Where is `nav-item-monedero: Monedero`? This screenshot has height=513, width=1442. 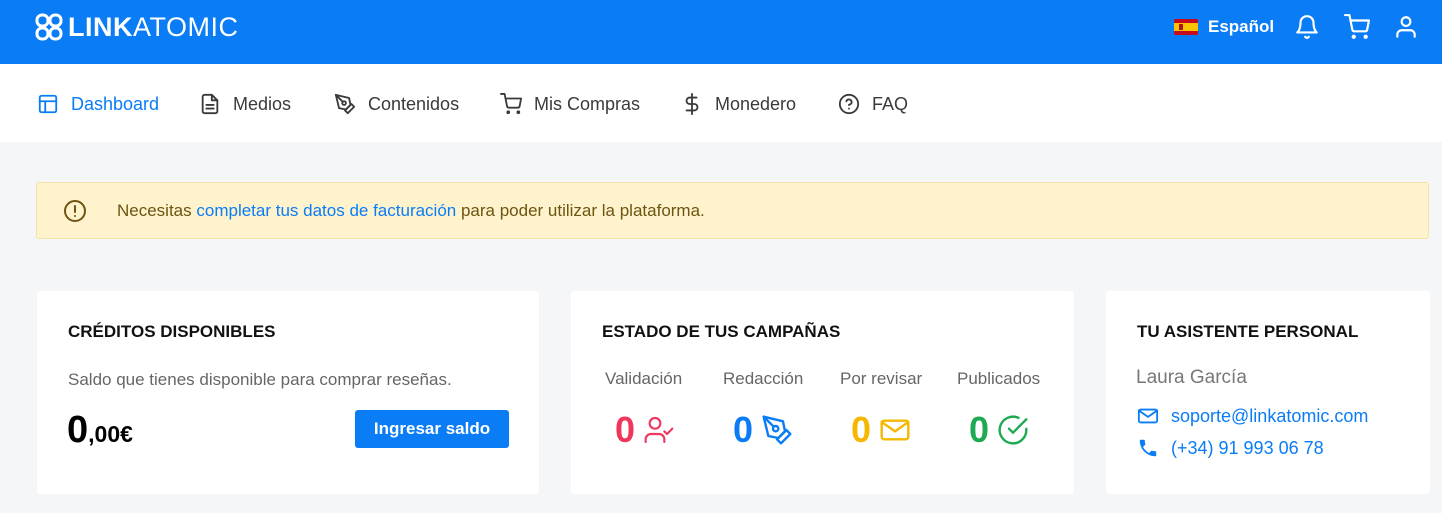
nav-item-monedero: Monedero is located at coordinates (738, 104).